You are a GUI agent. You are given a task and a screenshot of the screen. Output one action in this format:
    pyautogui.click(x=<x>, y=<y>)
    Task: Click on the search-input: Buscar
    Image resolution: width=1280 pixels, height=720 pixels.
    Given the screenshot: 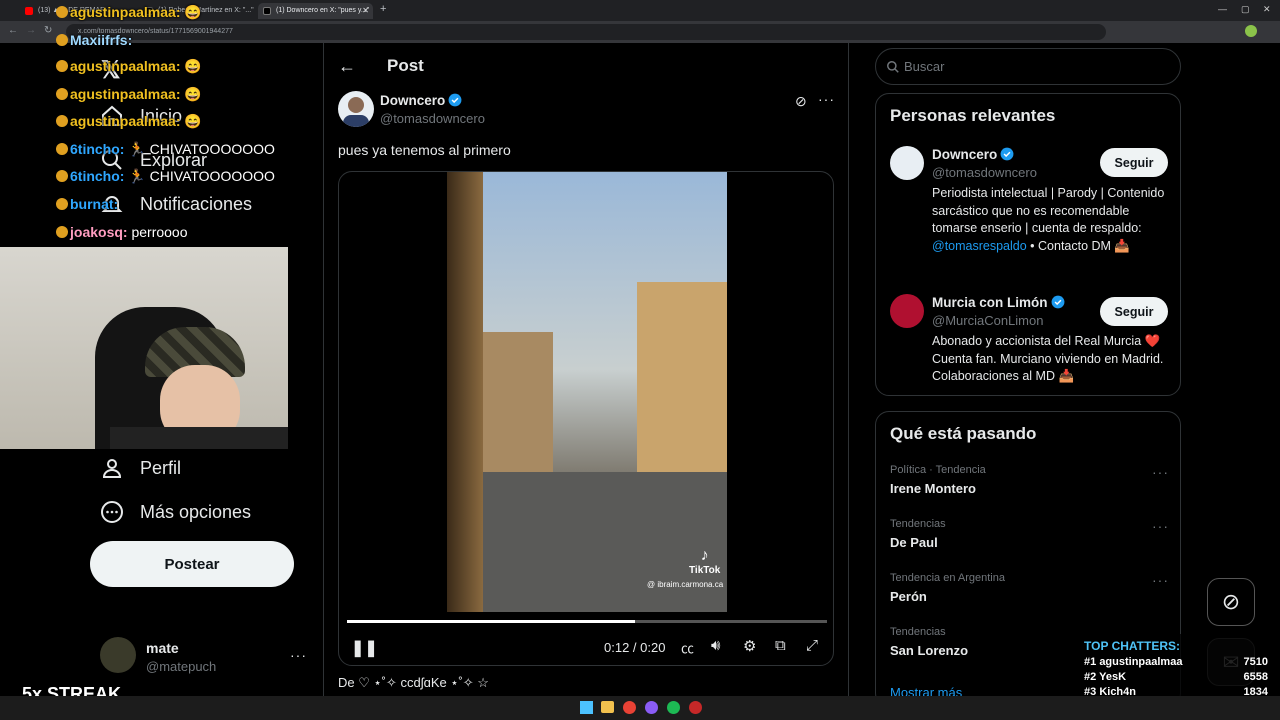 What is the action you would take?
    pyautogui.click(x=1028, y=66)
    